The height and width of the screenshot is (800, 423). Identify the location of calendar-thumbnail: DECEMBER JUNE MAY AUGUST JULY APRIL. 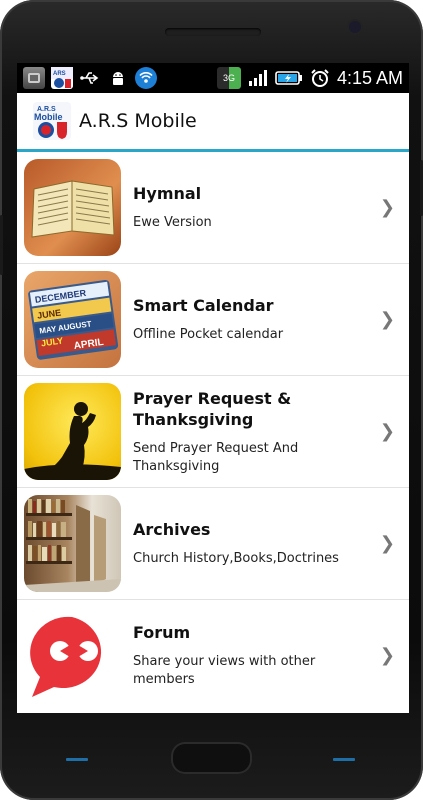
(72, 319).